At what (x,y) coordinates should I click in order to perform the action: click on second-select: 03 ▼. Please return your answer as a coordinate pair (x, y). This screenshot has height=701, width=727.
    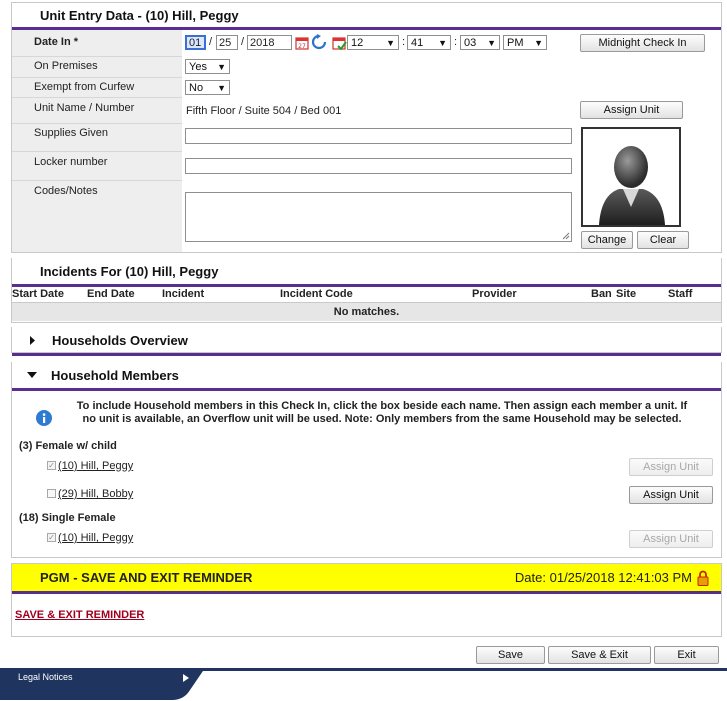
    Looking at the image, I should click on (480, 42).